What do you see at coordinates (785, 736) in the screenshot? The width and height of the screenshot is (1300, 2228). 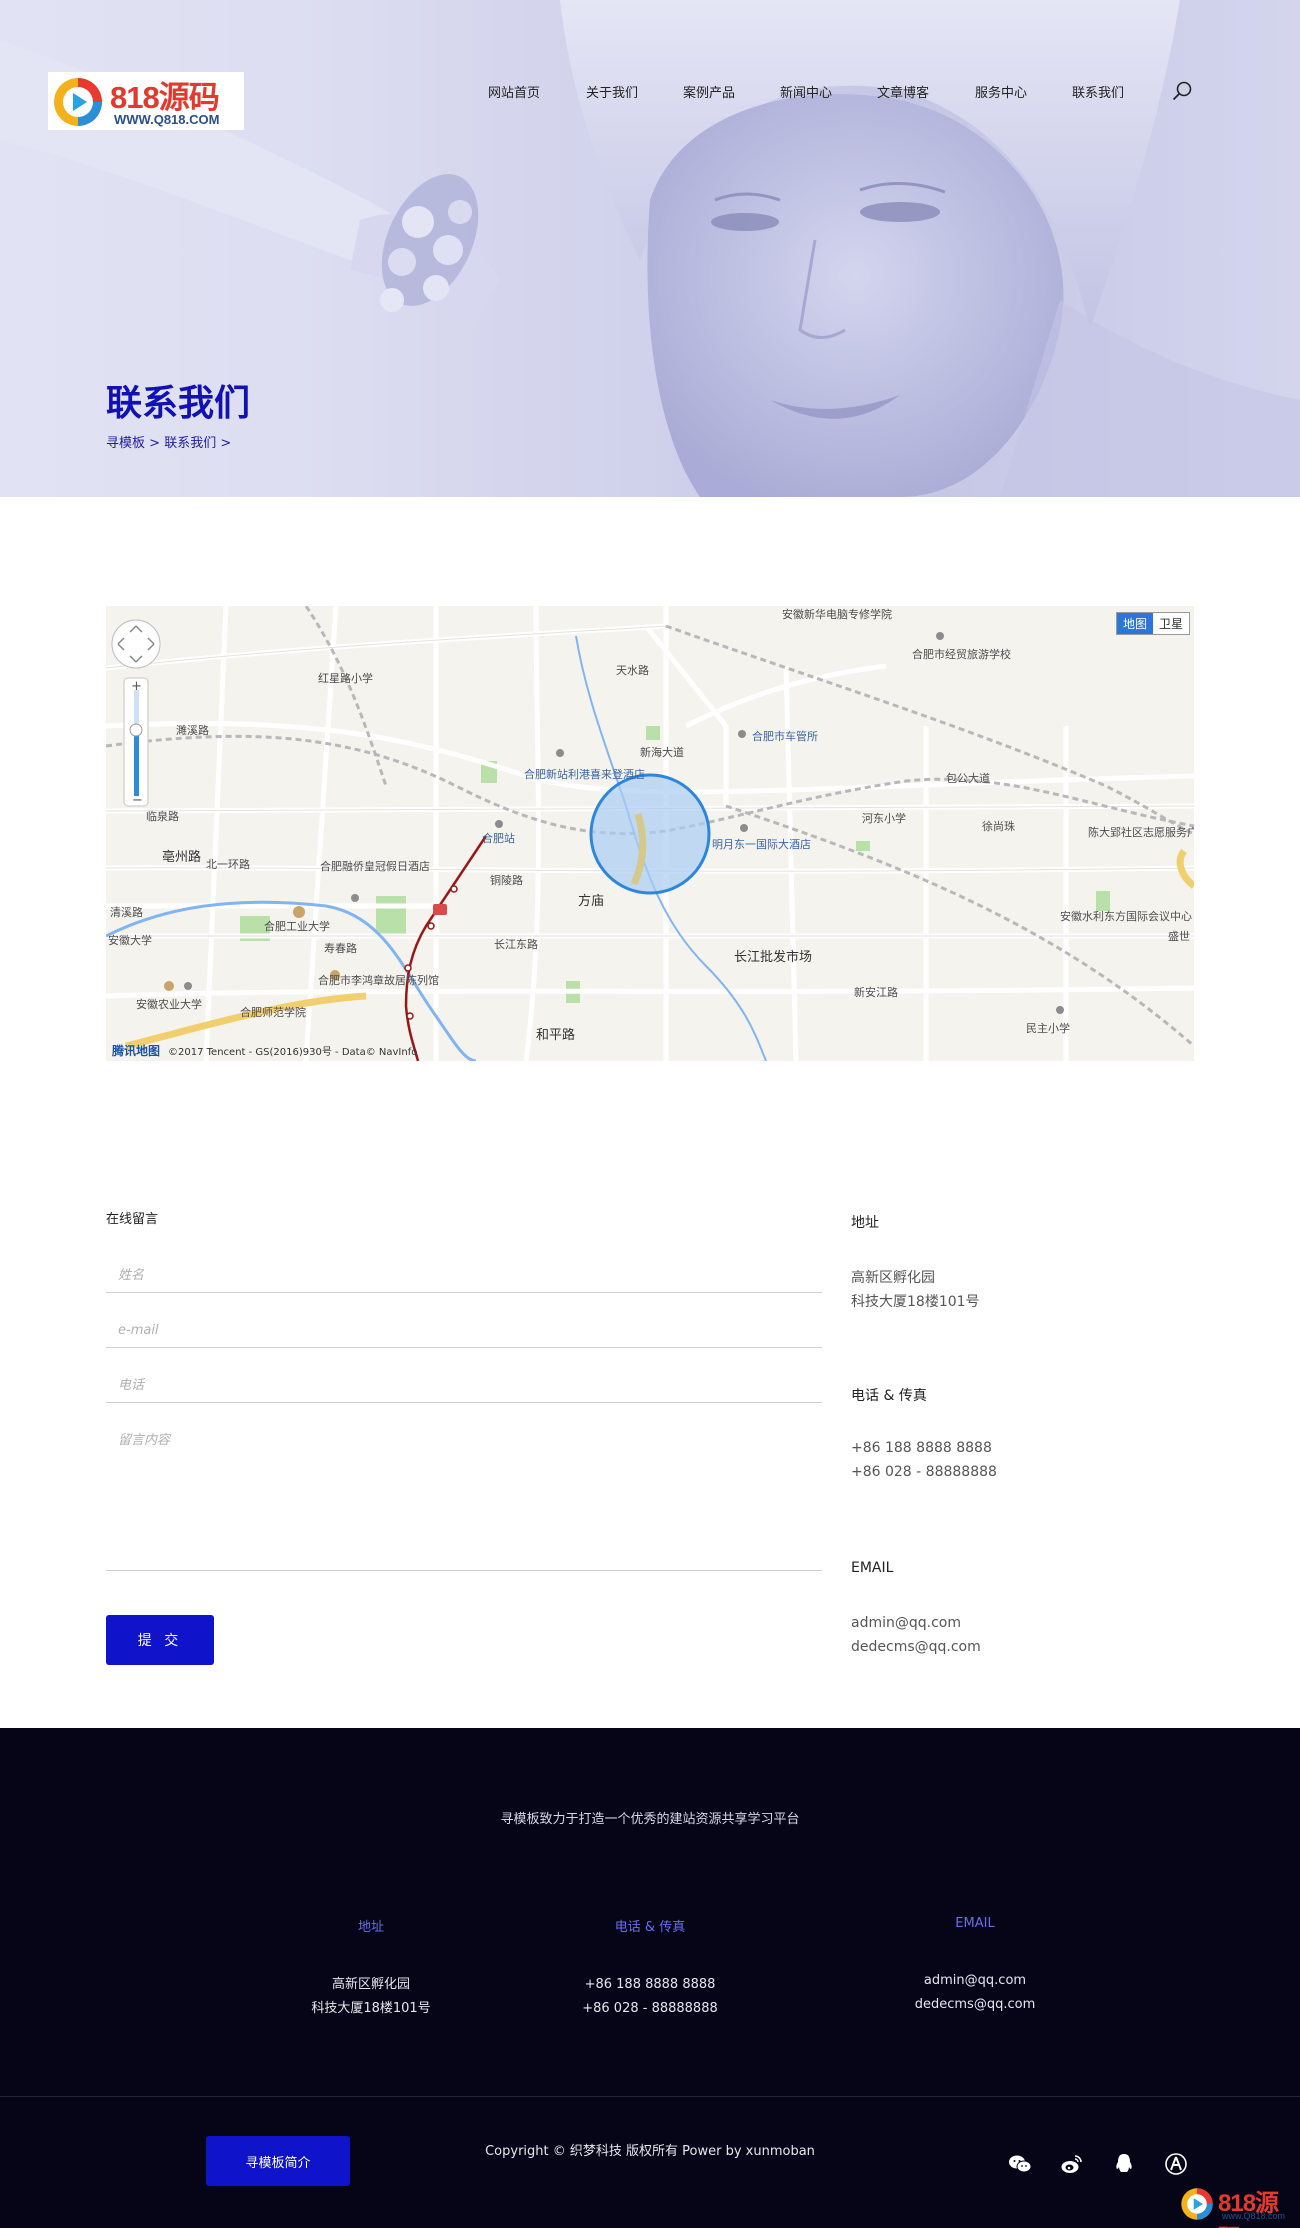 I see `map-label: 合肥市车管所` at bounding box center [785, 736].